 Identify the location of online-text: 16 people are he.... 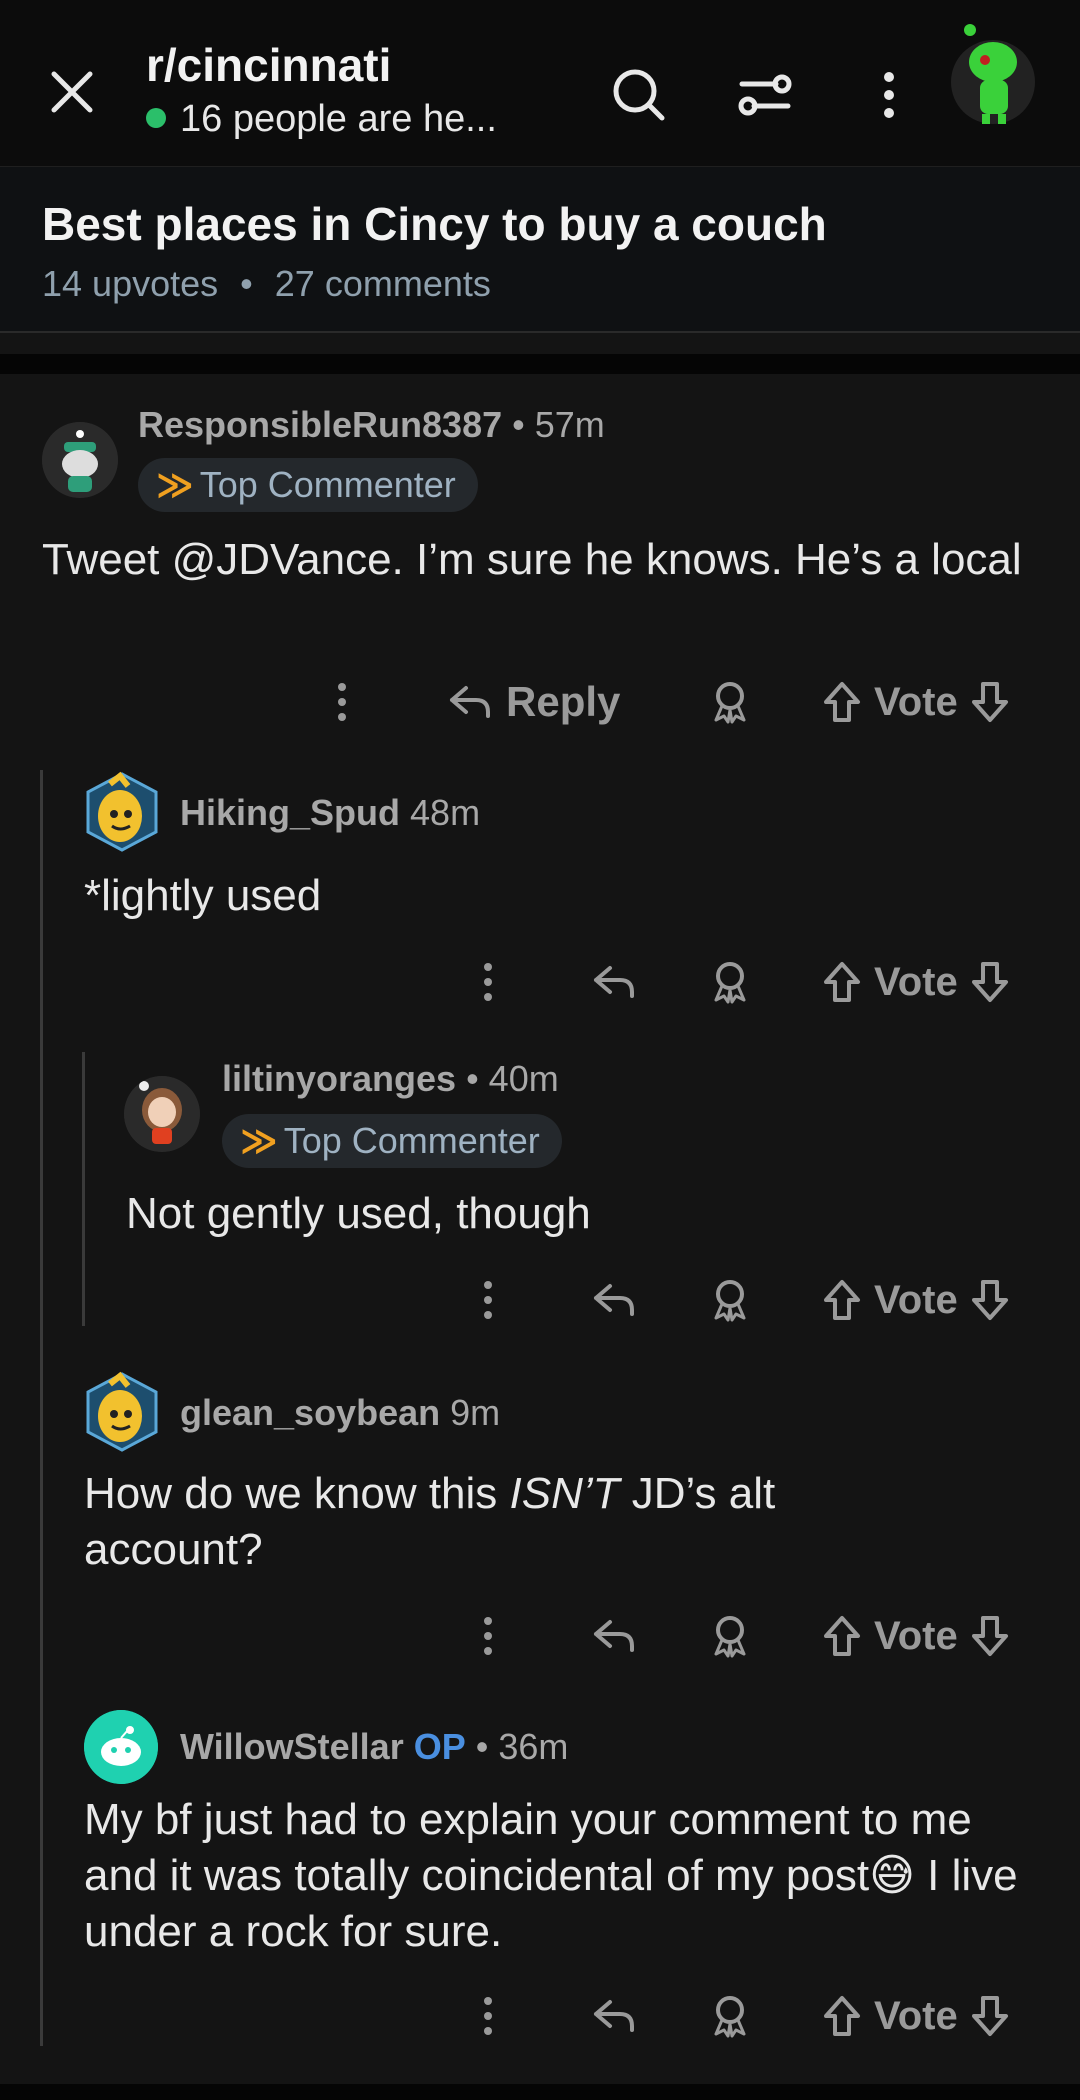
(338, 119).